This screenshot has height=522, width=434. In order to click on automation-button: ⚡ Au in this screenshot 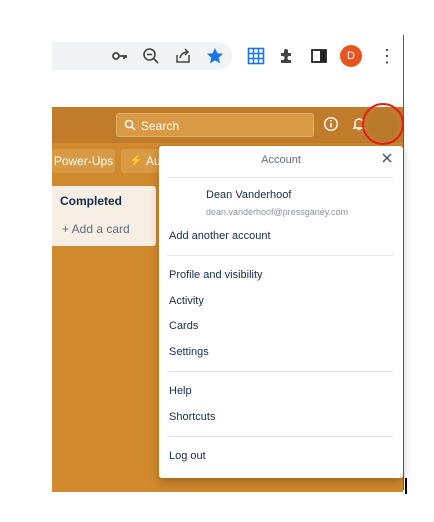, I will do `click(141, 161)`.